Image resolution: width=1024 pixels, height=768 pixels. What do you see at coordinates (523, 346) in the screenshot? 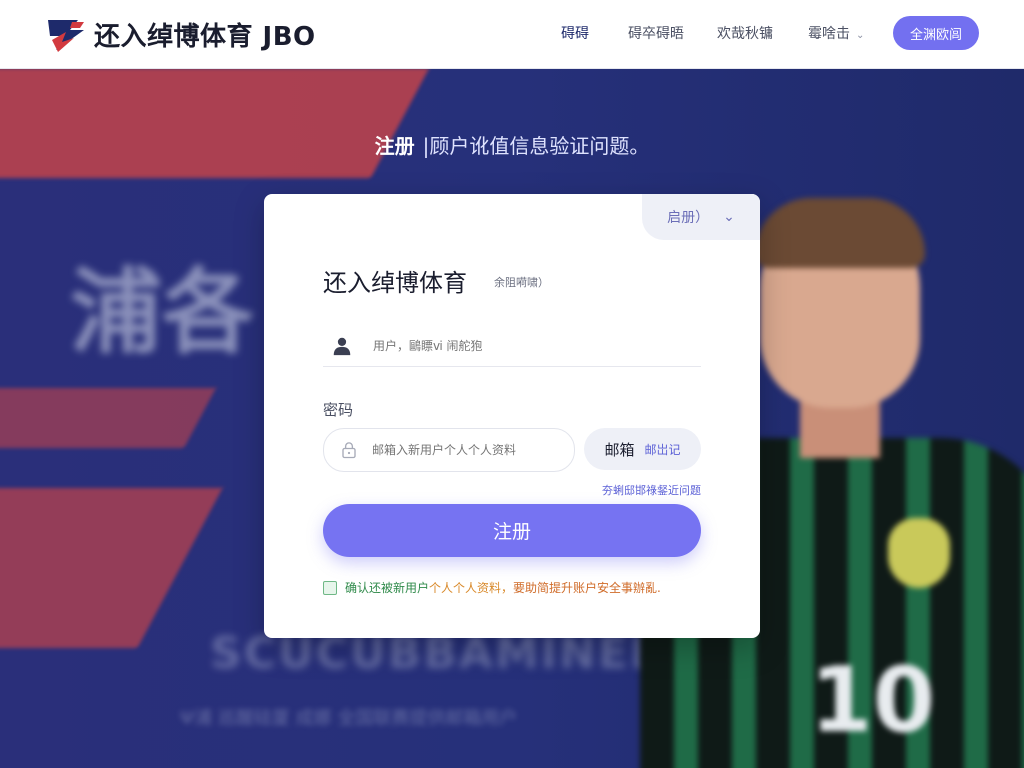
I see `username-input` at bounding box center [523, 346].